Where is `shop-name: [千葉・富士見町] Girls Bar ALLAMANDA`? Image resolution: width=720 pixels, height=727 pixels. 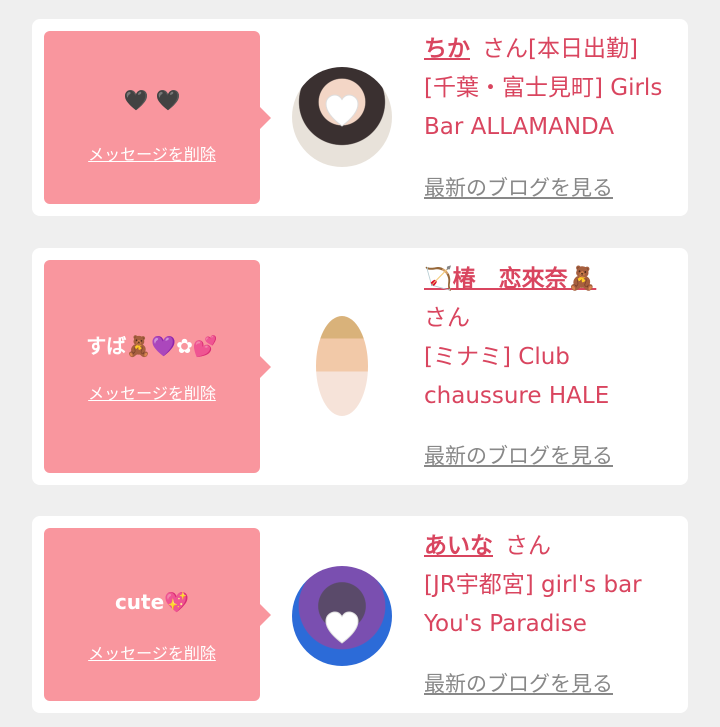 shop-name: [千葉・富士見町] Girls Bar ALLAMANDA is located at coordinates (543, 107).